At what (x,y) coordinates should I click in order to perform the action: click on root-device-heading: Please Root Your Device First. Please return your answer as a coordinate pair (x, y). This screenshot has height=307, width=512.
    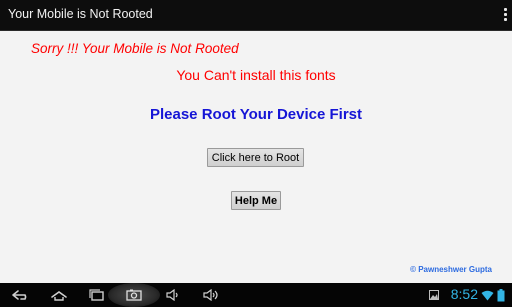
    Looking at the image, I should click on (256, 114).